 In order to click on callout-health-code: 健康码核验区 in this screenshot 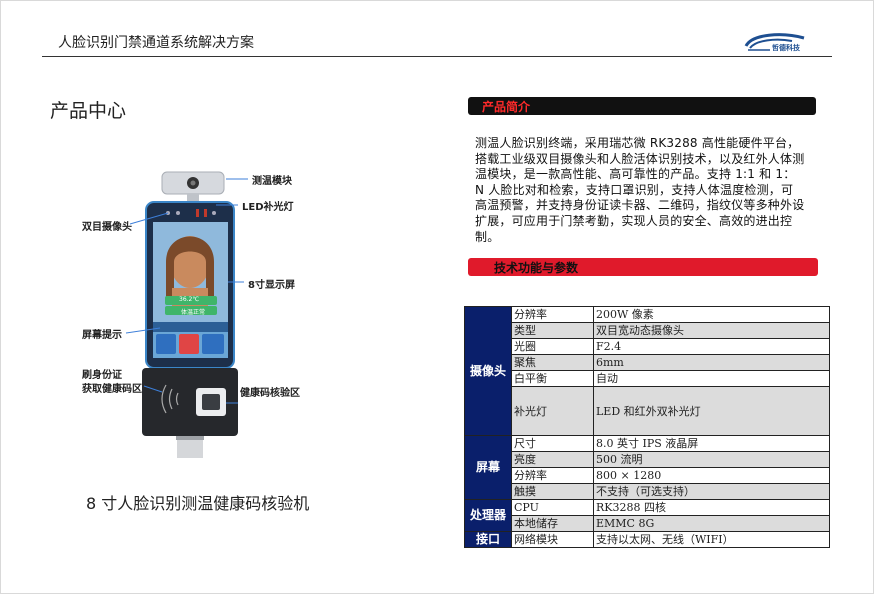, I will do `click(270, 393)`.